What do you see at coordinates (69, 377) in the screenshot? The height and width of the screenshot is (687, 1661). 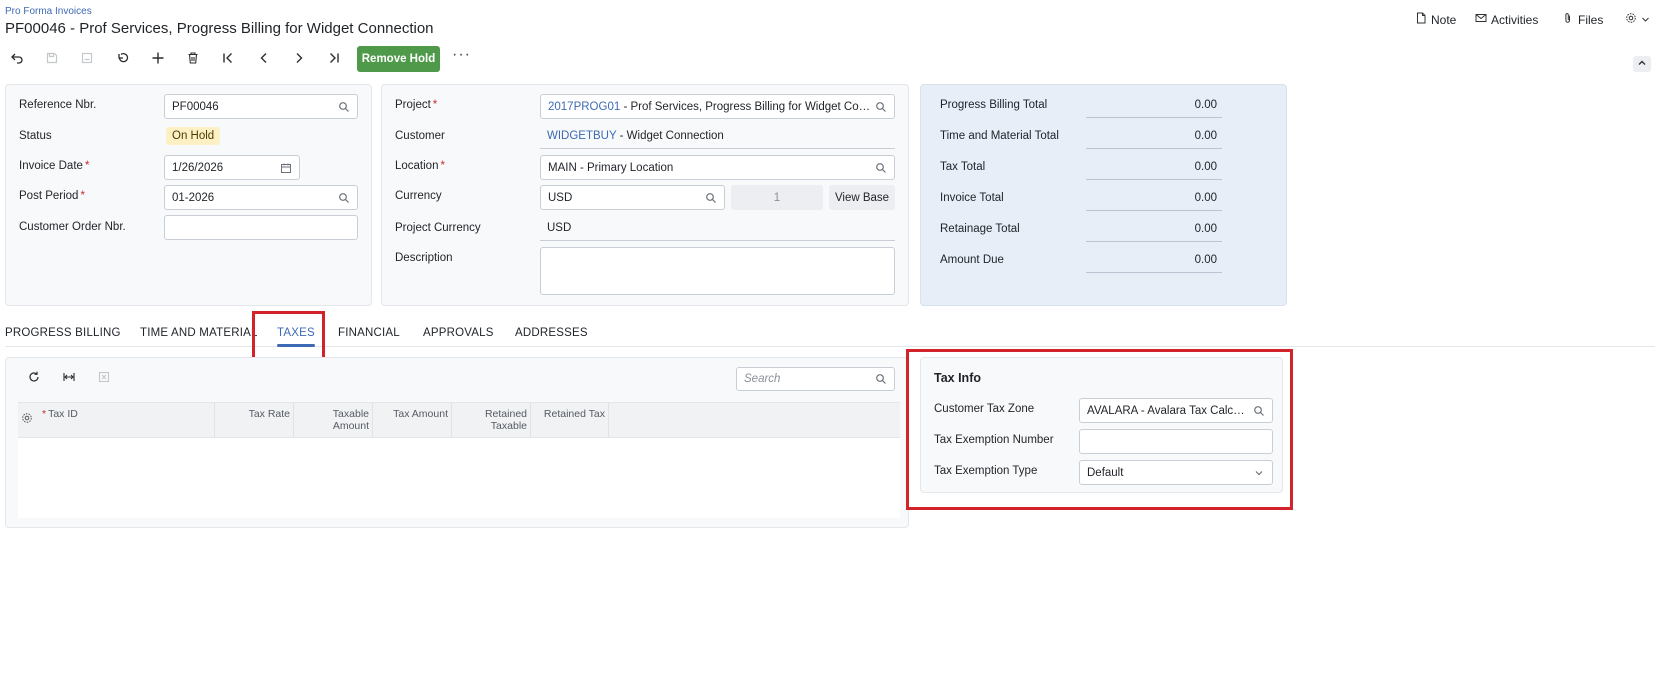 I see `fit-columns-icon` at bounding box center [69, 377].